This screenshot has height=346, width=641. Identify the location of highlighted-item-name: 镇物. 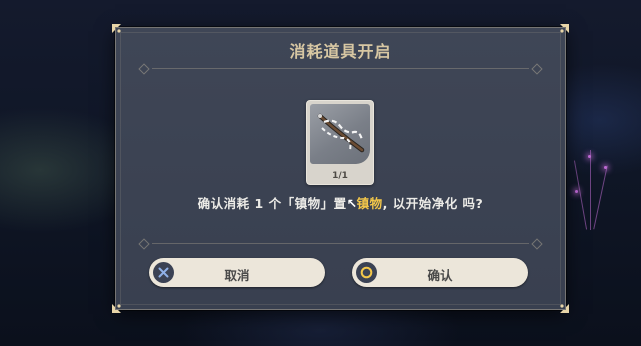
(369, 203).